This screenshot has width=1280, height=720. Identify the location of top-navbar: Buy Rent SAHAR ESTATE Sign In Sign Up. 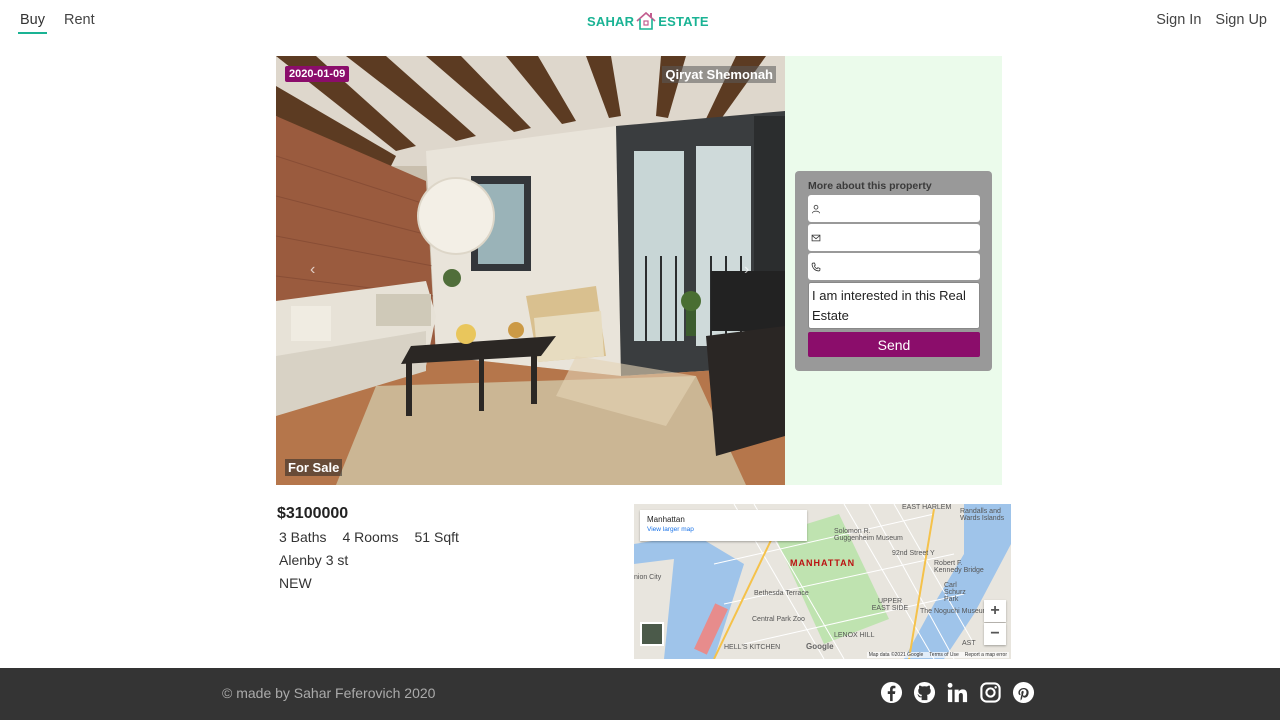
(640, 22).